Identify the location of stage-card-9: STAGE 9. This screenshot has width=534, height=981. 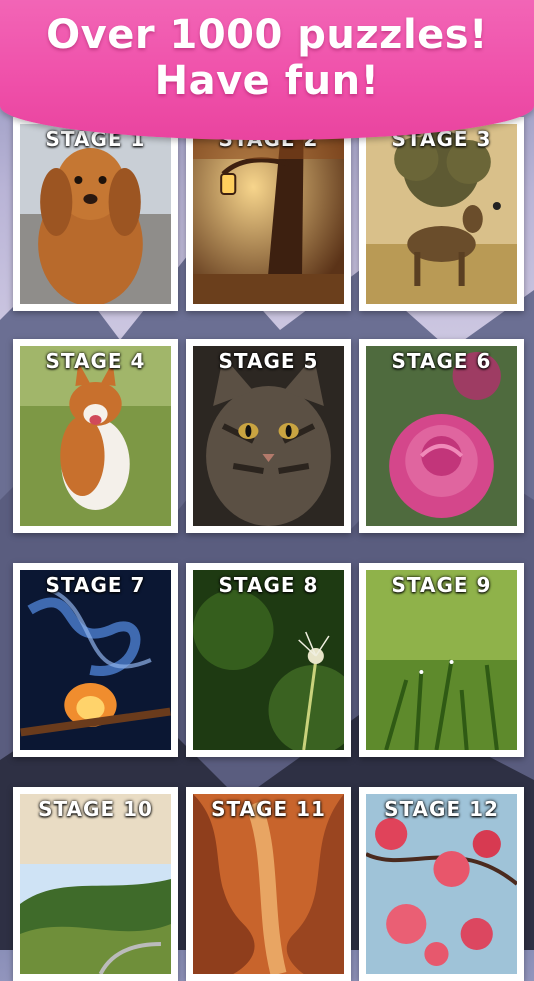
(441, 660).